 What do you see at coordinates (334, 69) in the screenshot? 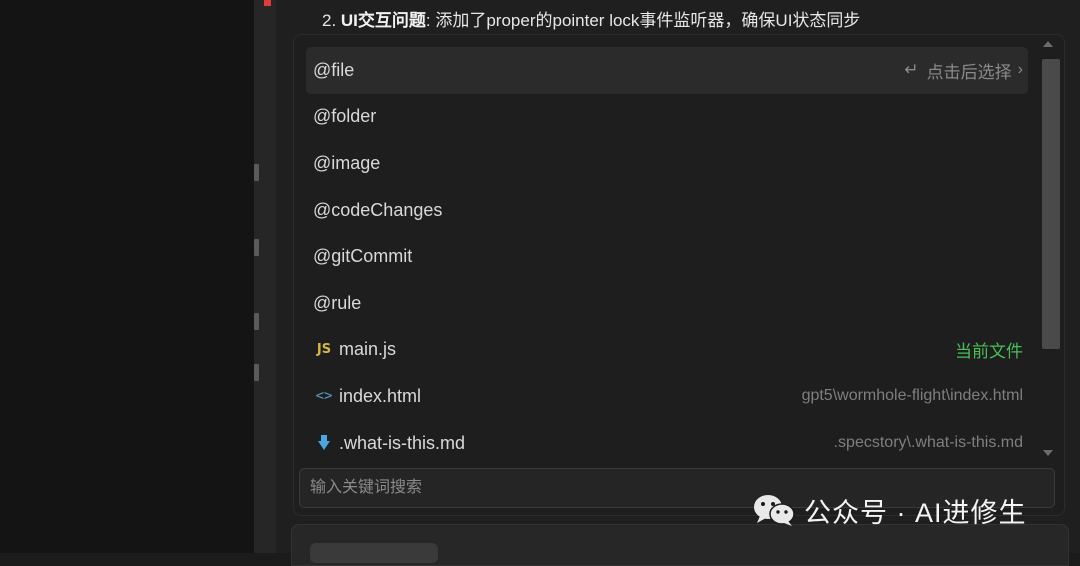
I see `mention-label: @file` at bounding box center [334, 69].